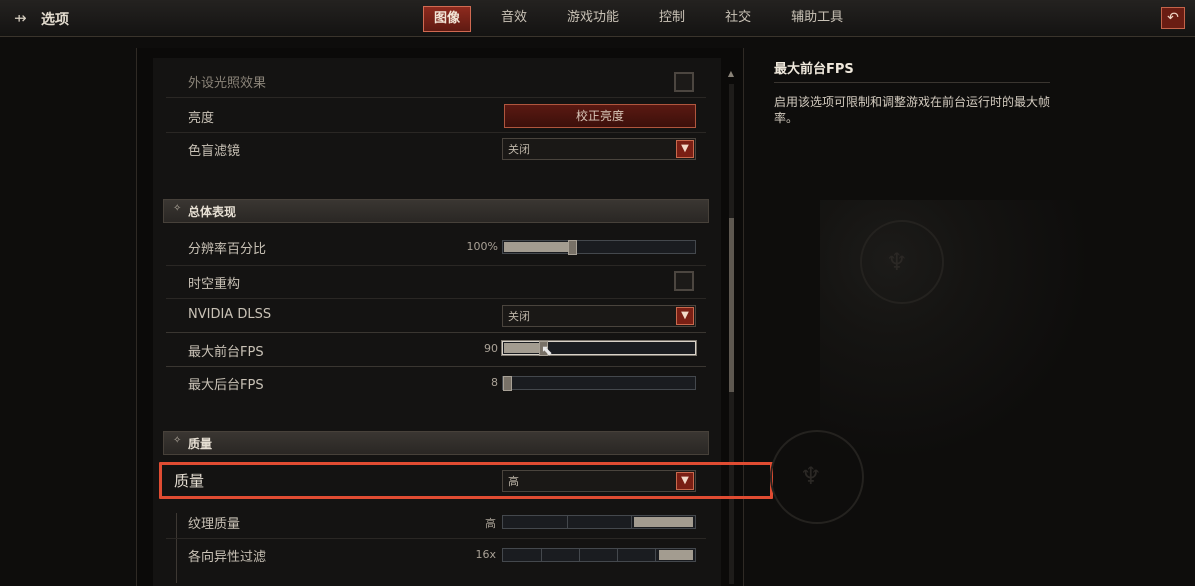 The image size is (1195, 586). What do you see at coordinates (912, 82) in the screenshot?
I see `description-divider` at bounding box center [912, 82].